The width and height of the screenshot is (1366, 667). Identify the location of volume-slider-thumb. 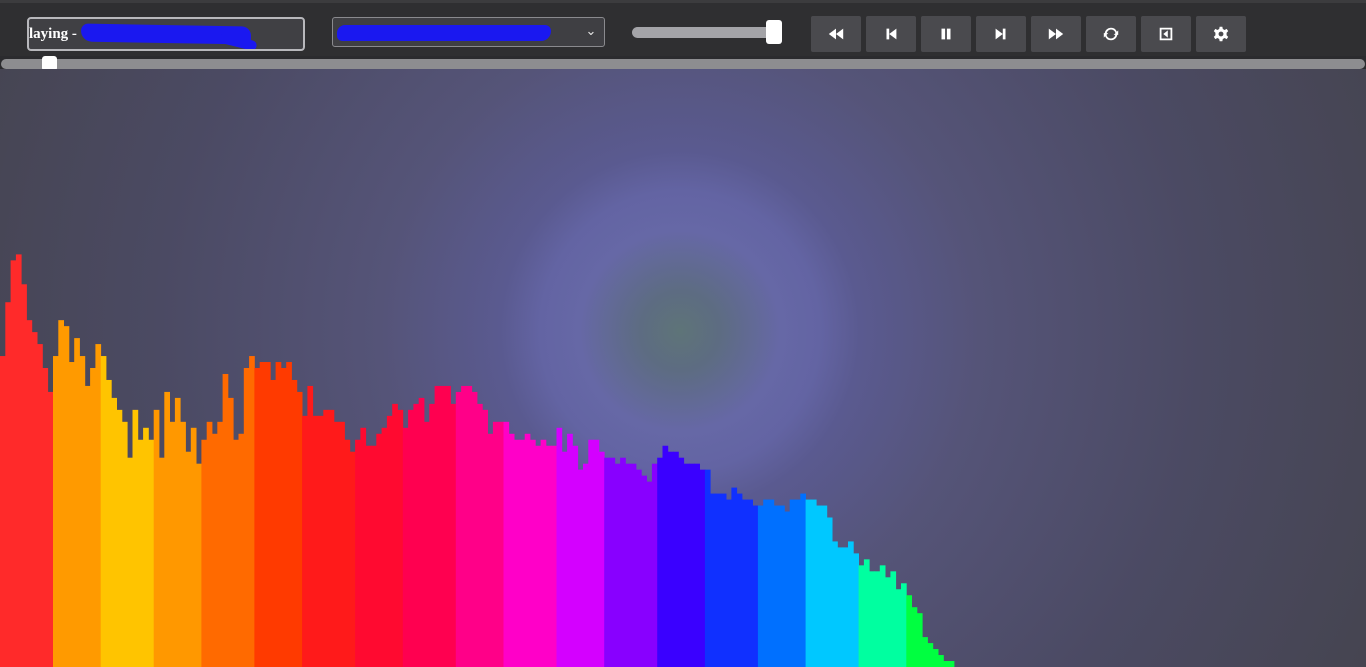
(774, 32).